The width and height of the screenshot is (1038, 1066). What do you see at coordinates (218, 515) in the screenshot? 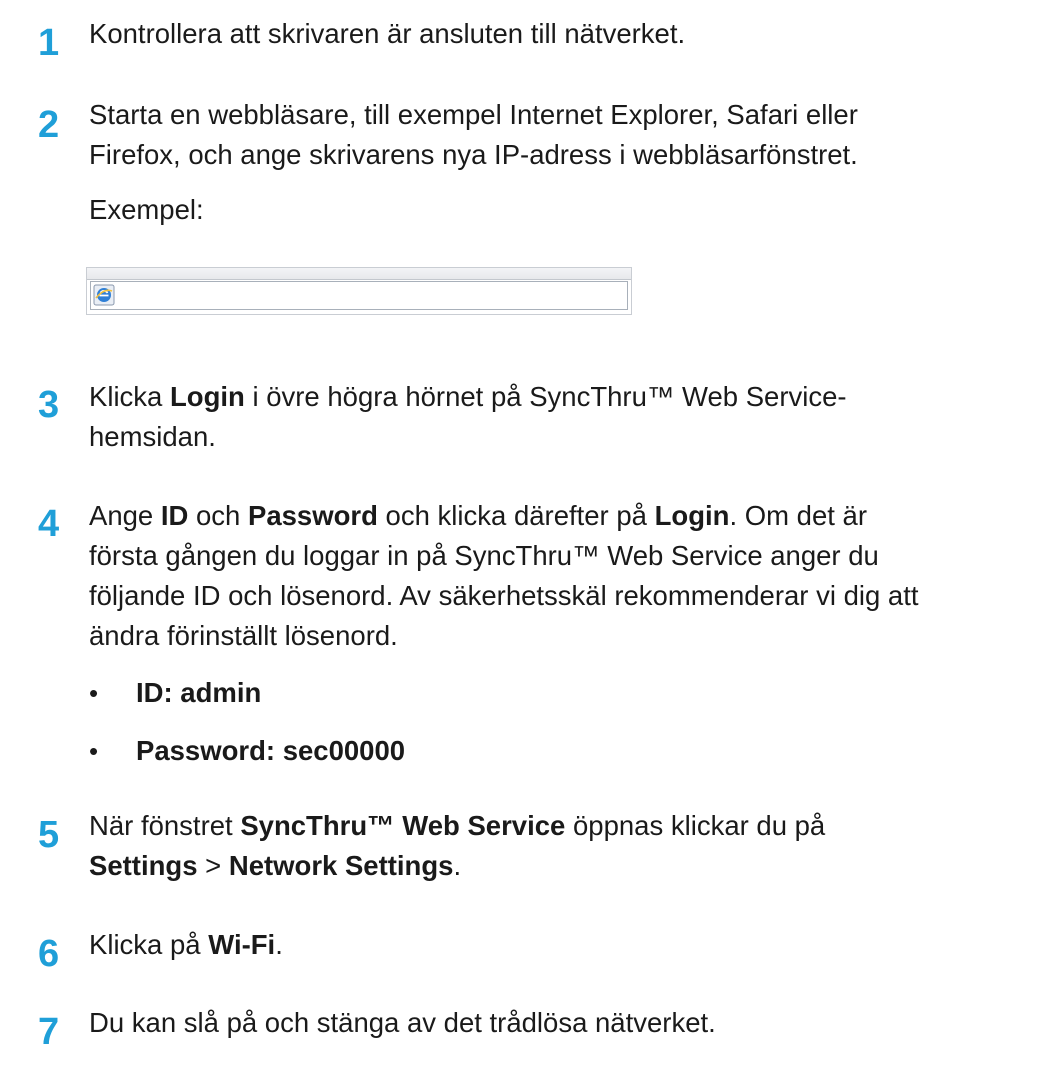
I see `step-4-text-c: och` at bounding box center [218, 515].